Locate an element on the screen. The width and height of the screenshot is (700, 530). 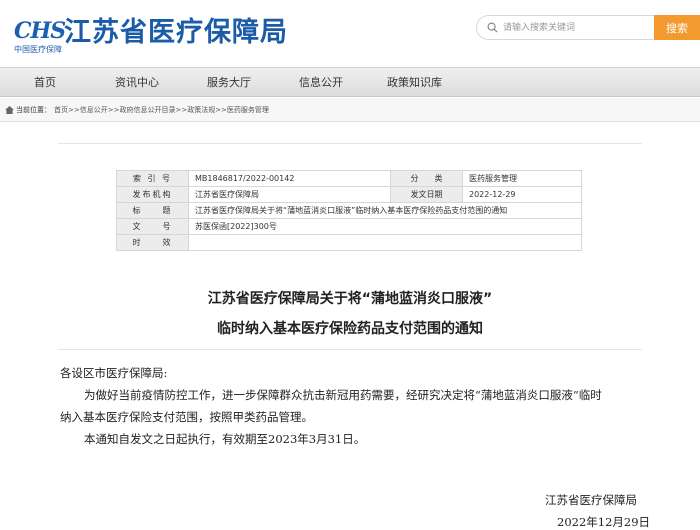
table-row: 索 引 号 MB1846817/2022-00142 分 类 医药服务管理 is located at coordinates (349, 178).